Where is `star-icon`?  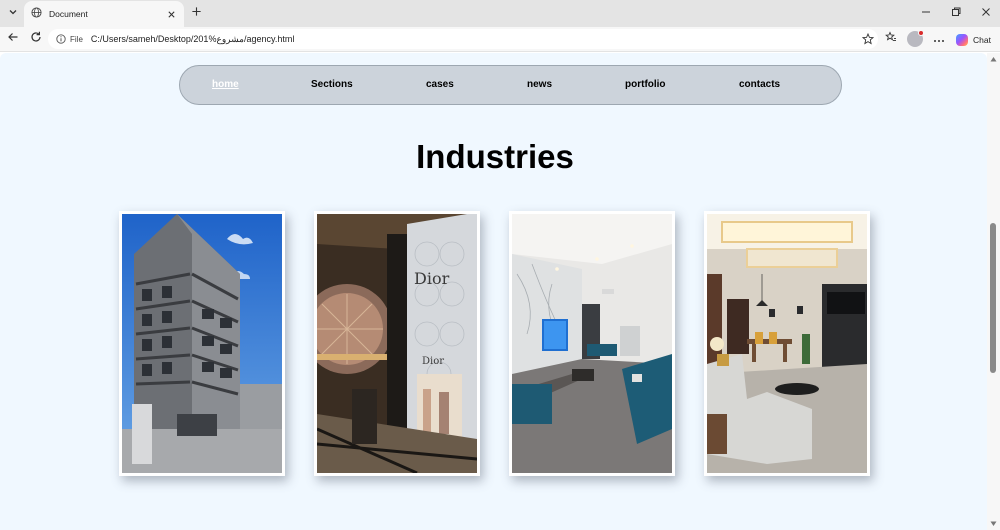
star-icon is located at coordinates (868, 39).